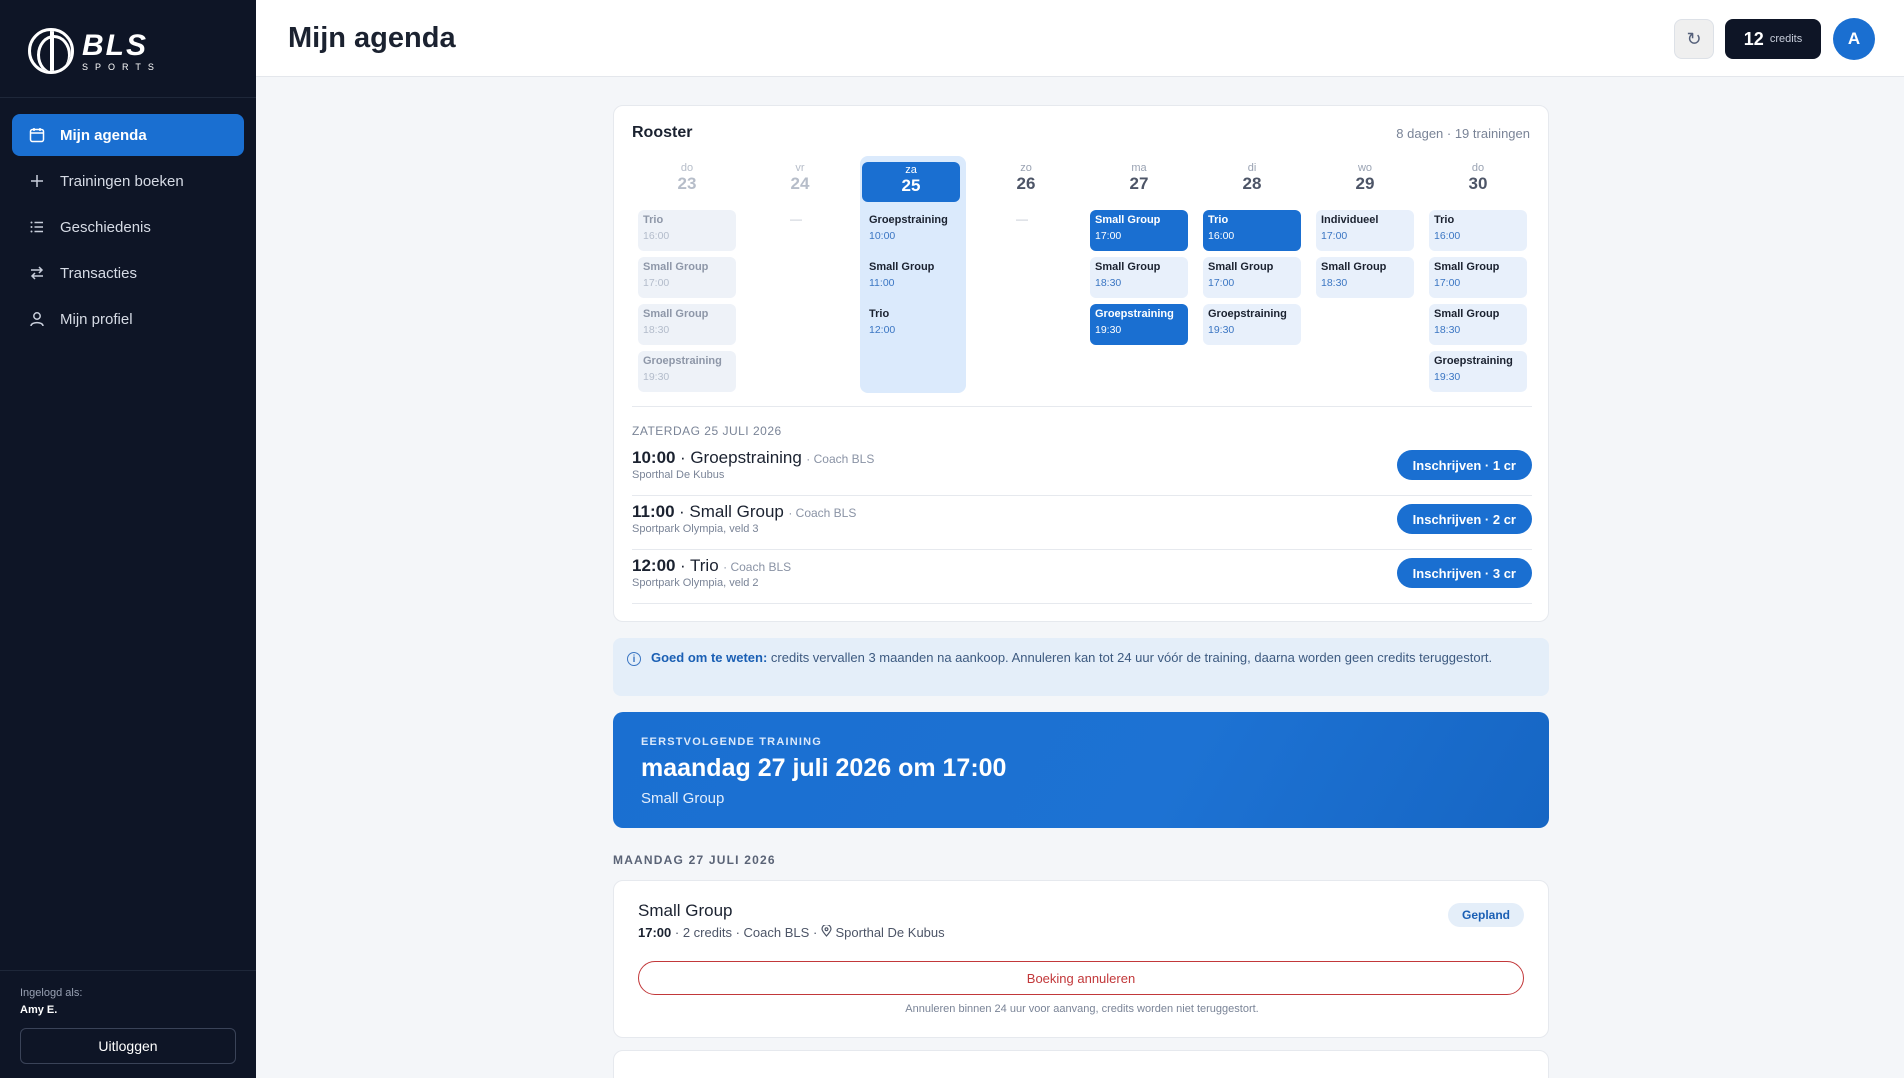  I want to click on list-icon, so click(37, 227).